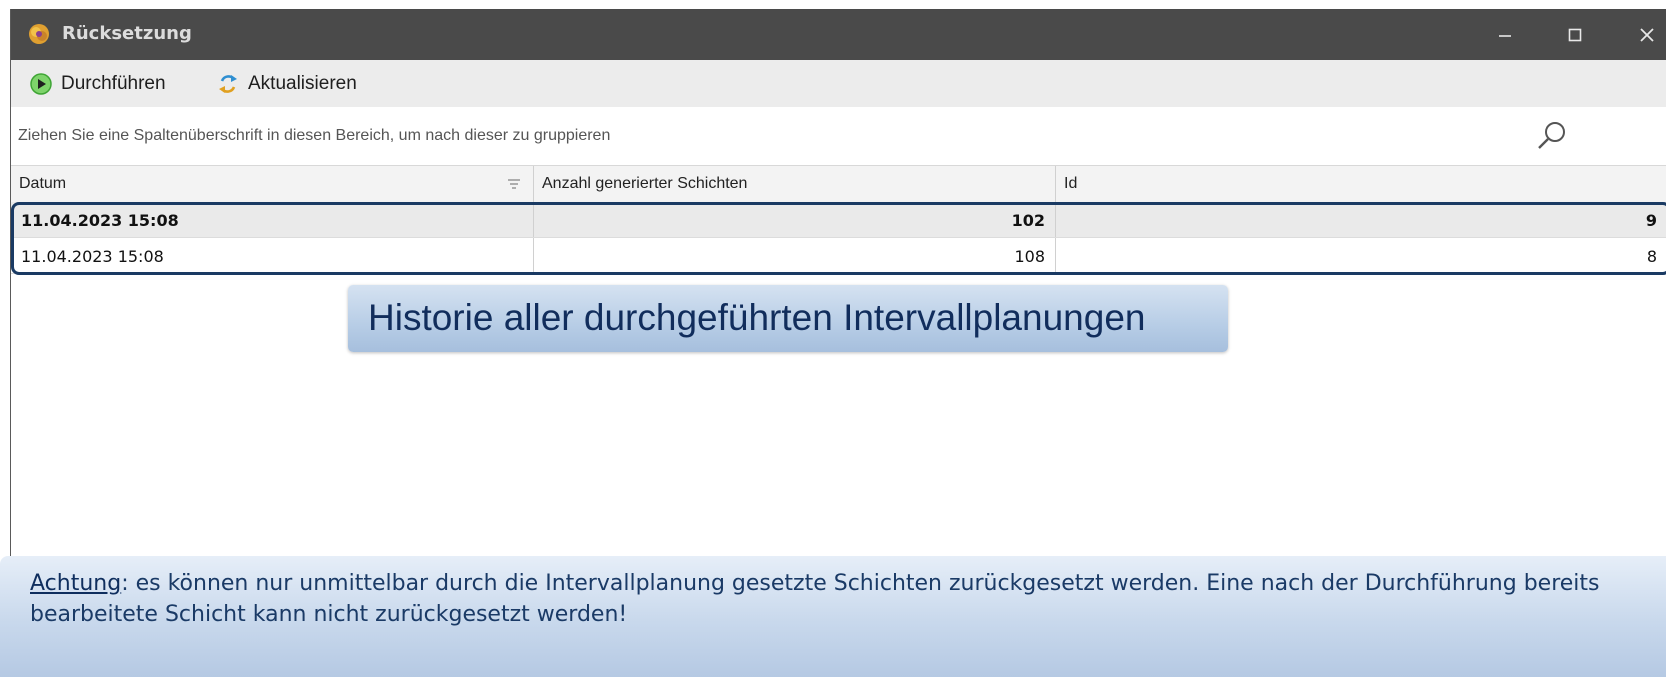  Describe the element at coordinates (127, 33) in the screenshot. I see `window-title: Rücksetzung` at that location.